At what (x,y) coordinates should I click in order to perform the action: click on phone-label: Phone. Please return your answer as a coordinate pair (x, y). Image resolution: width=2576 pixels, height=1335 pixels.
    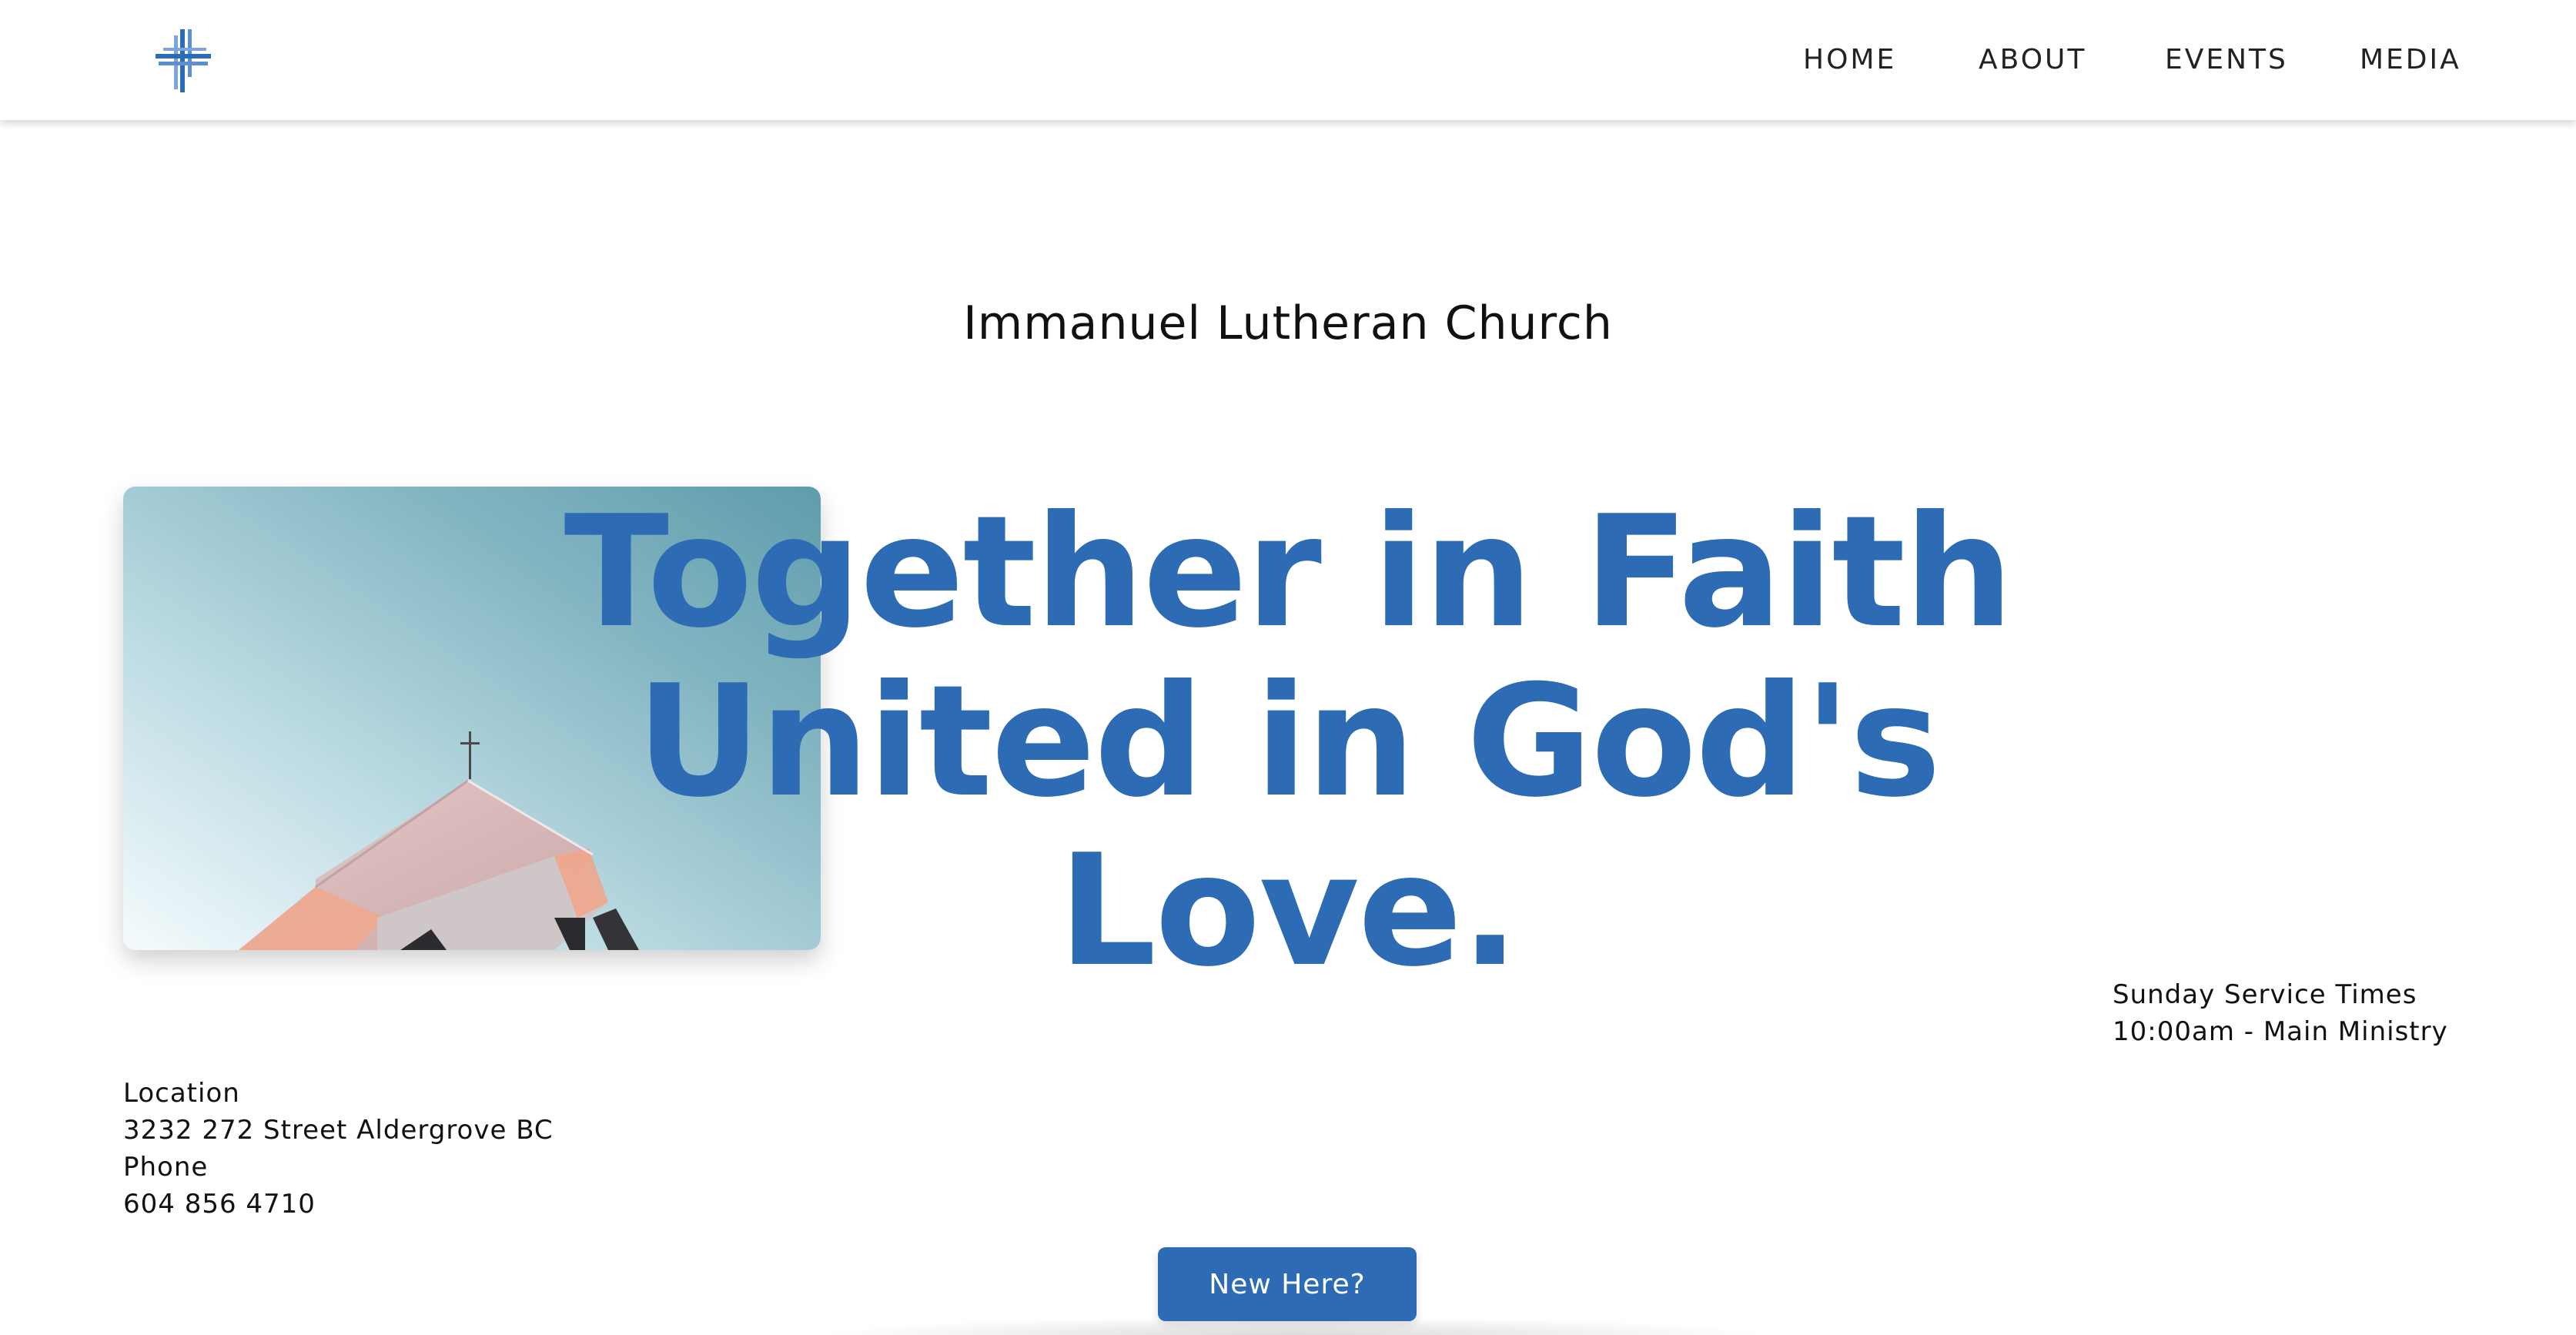
    Looking at the image, I should click on (166, 1168).